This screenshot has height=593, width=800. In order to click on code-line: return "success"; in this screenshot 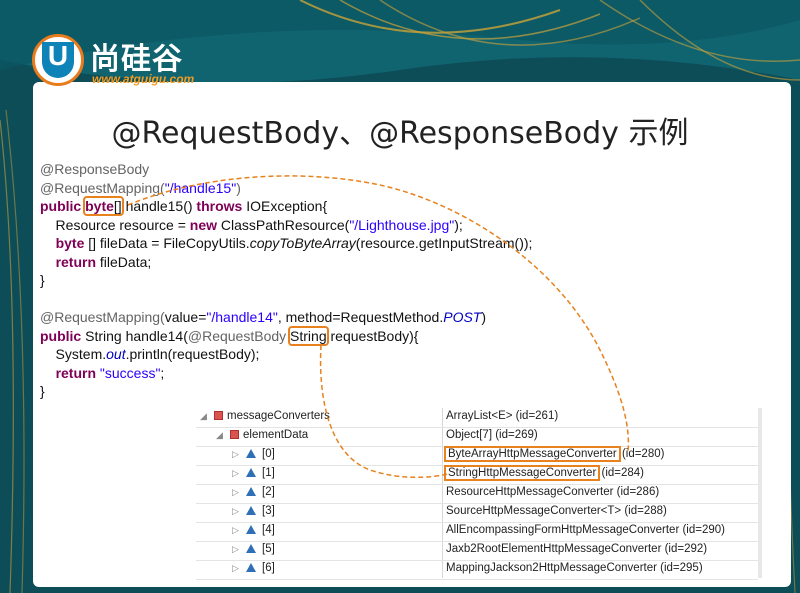, I will do `click(110, 372)`.